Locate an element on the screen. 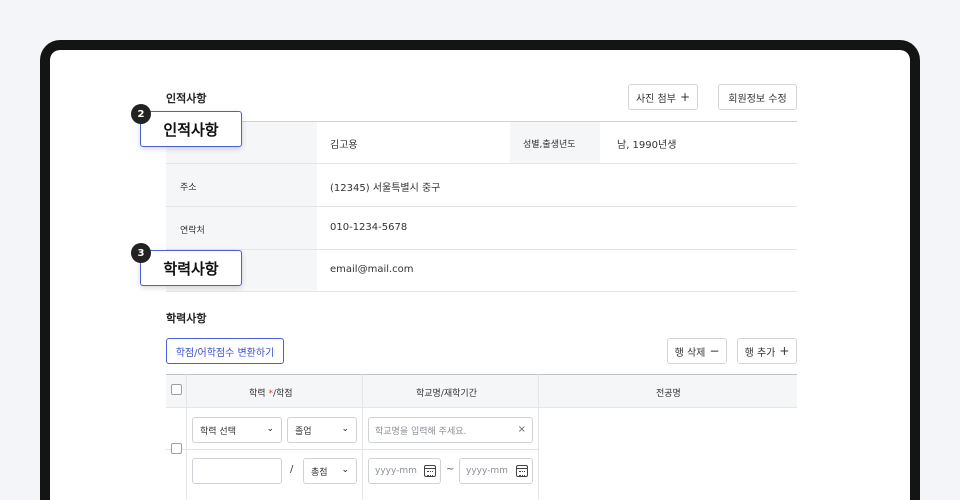 This screenshot has width=960, height=500. date-range-tilde: ~ is located at coordinates (450, 469).